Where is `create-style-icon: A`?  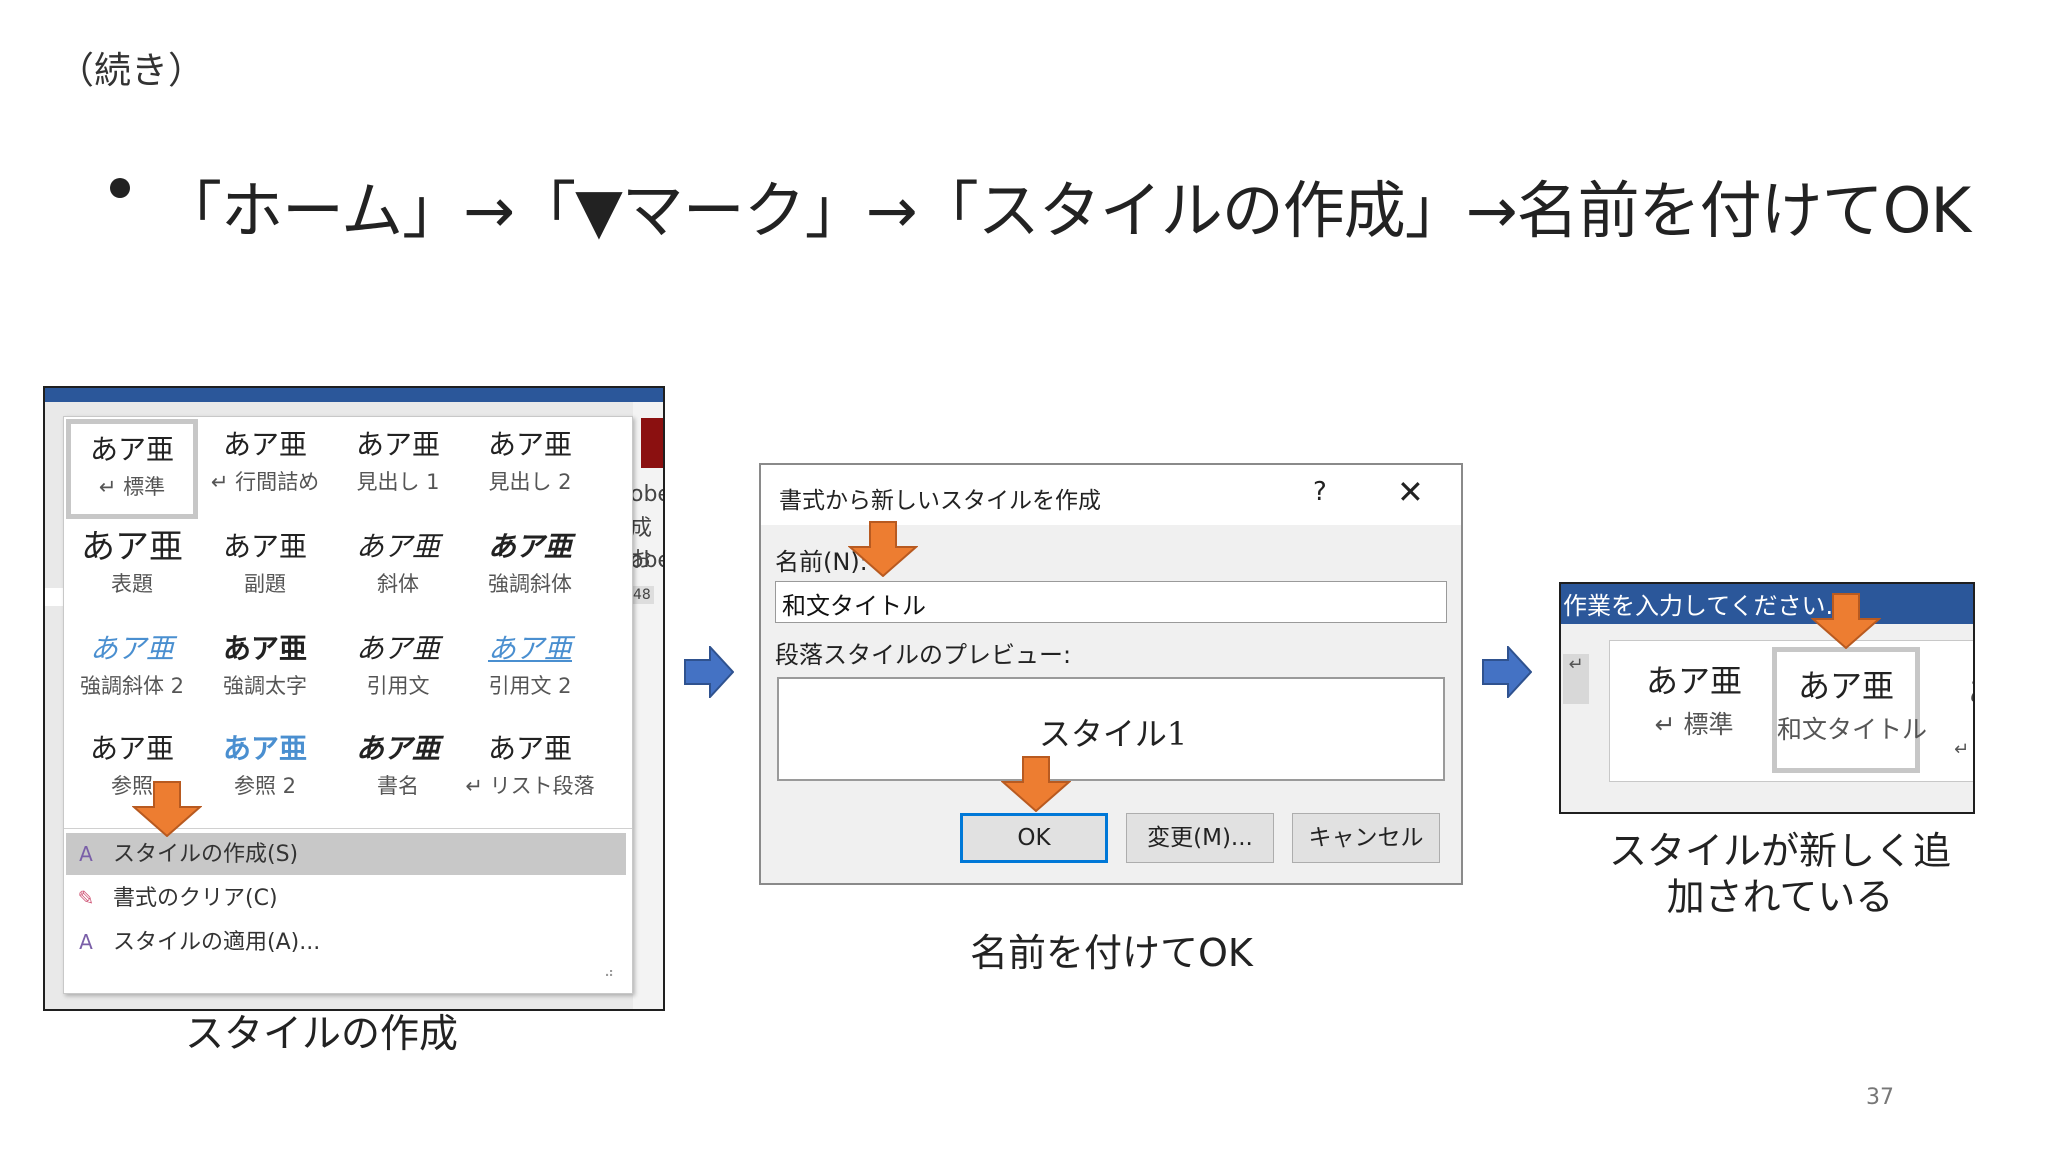 create-style-icon: A is located at coordinates (86, 854).